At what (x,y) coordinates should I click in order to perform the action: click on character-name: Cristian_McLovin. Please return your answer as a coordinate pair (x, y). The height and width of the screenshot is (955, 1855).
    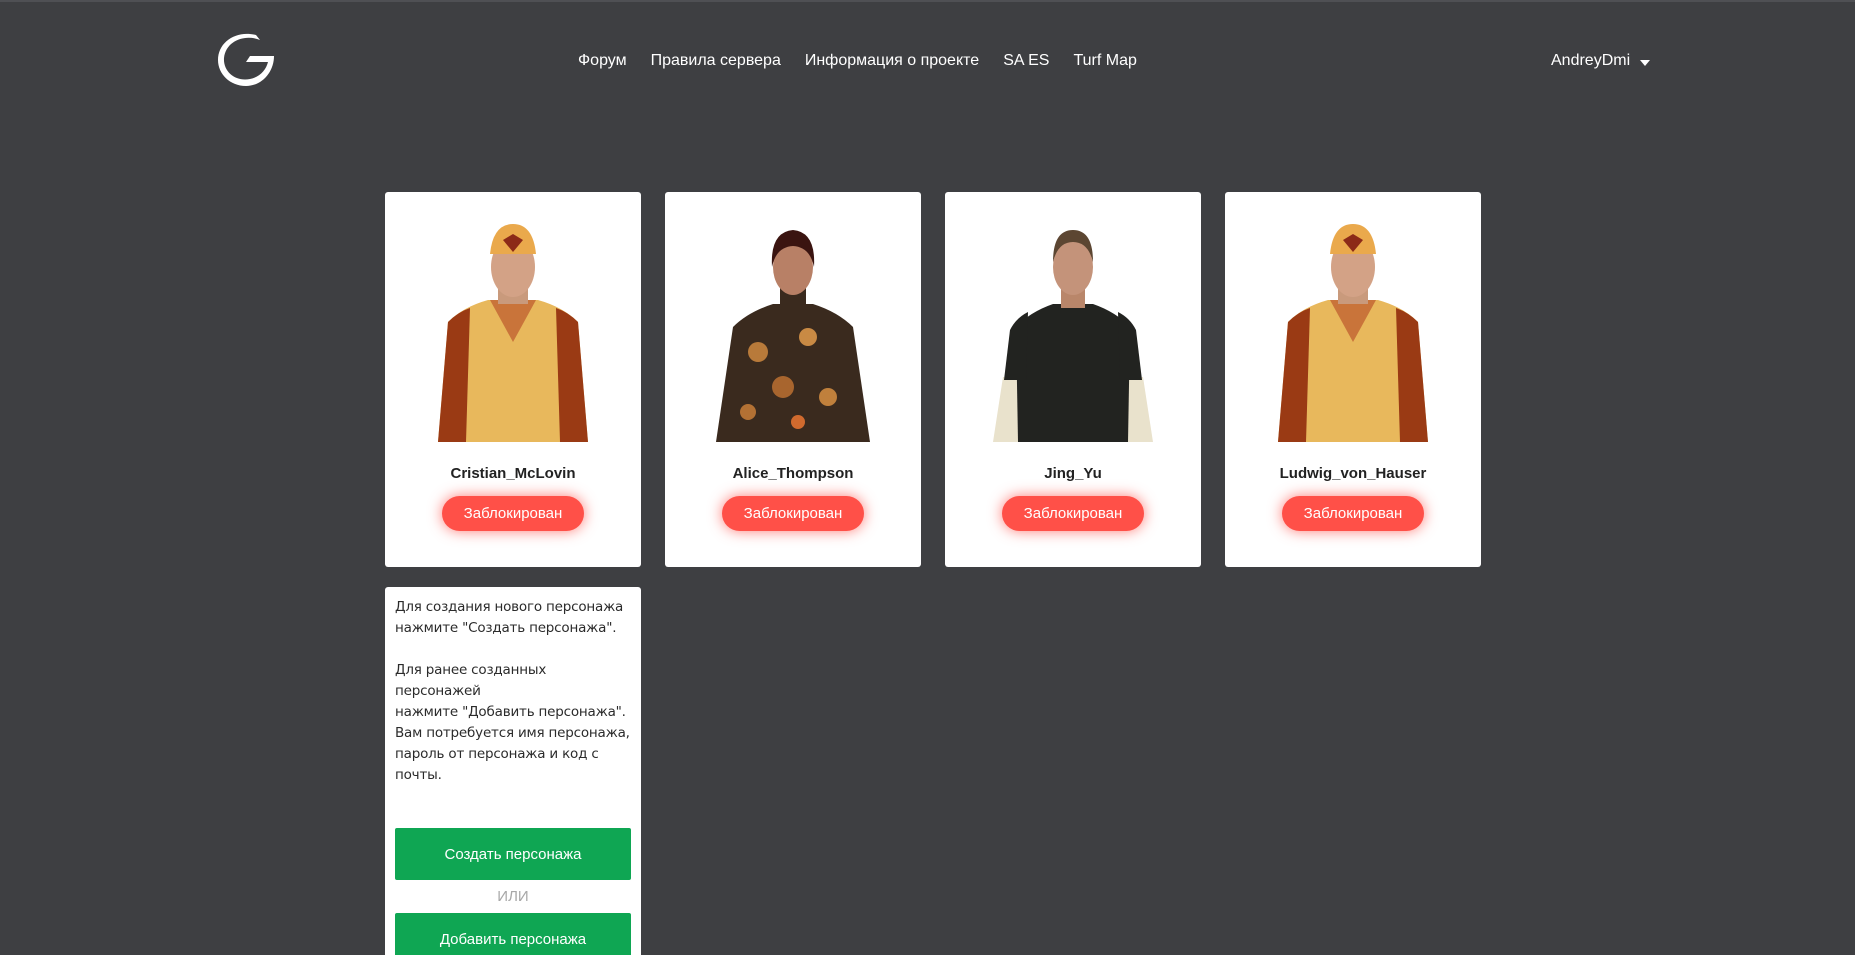
    Looking at the image, I should click on (513, 473).